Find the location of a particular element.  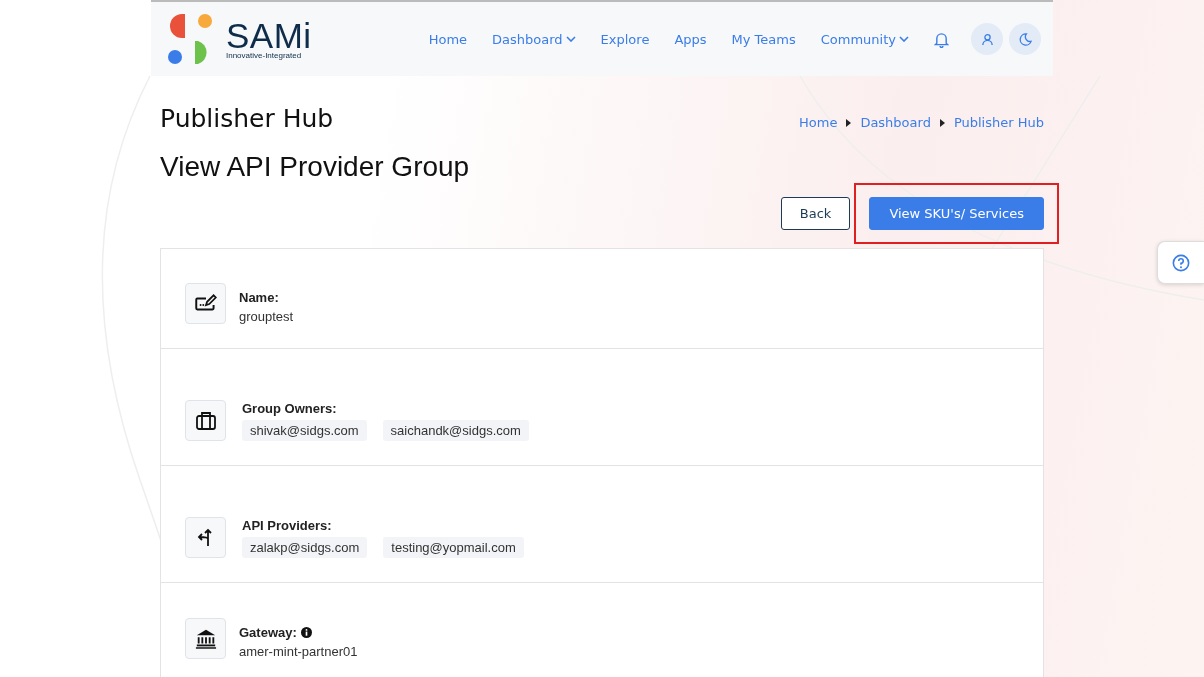

breadcrumb-link: Publisher Hub is located at coordinates (998, 122).